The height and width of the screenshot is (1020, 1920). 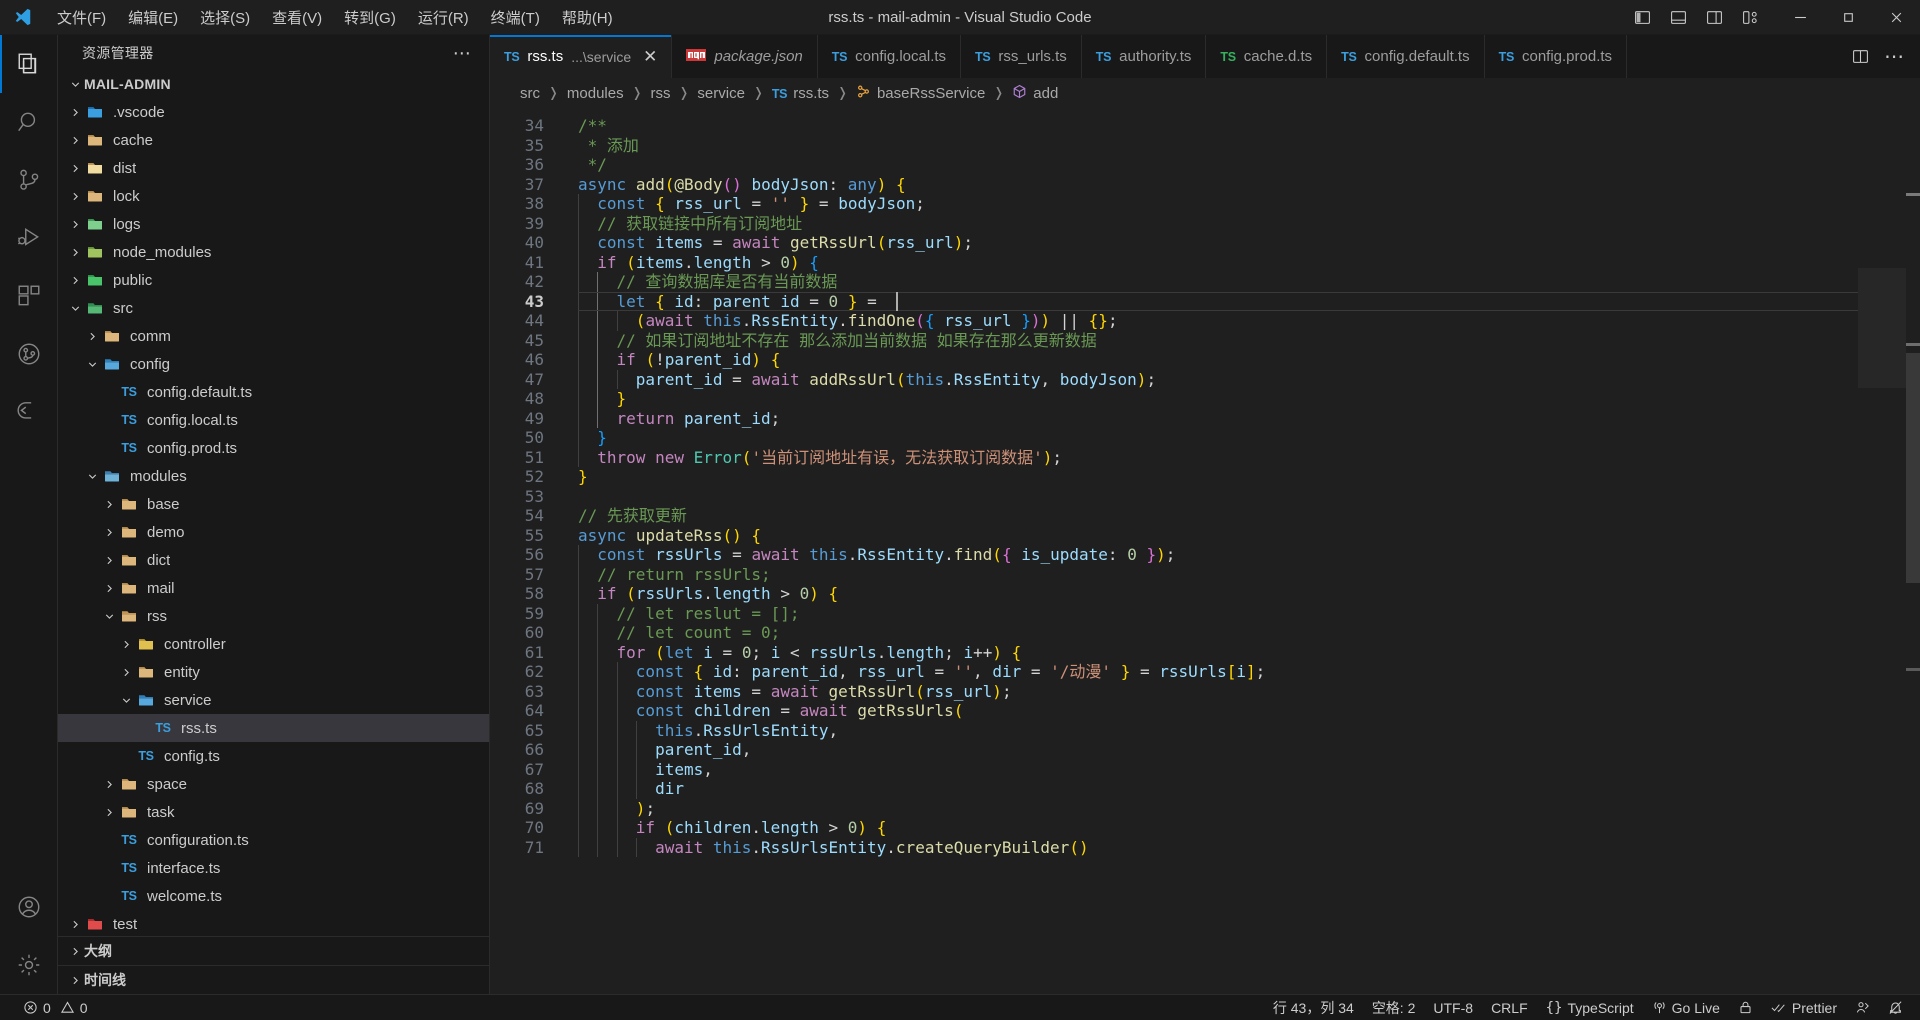 I want to click on status-eol: CRLF, so click(x=1509, y=1007).